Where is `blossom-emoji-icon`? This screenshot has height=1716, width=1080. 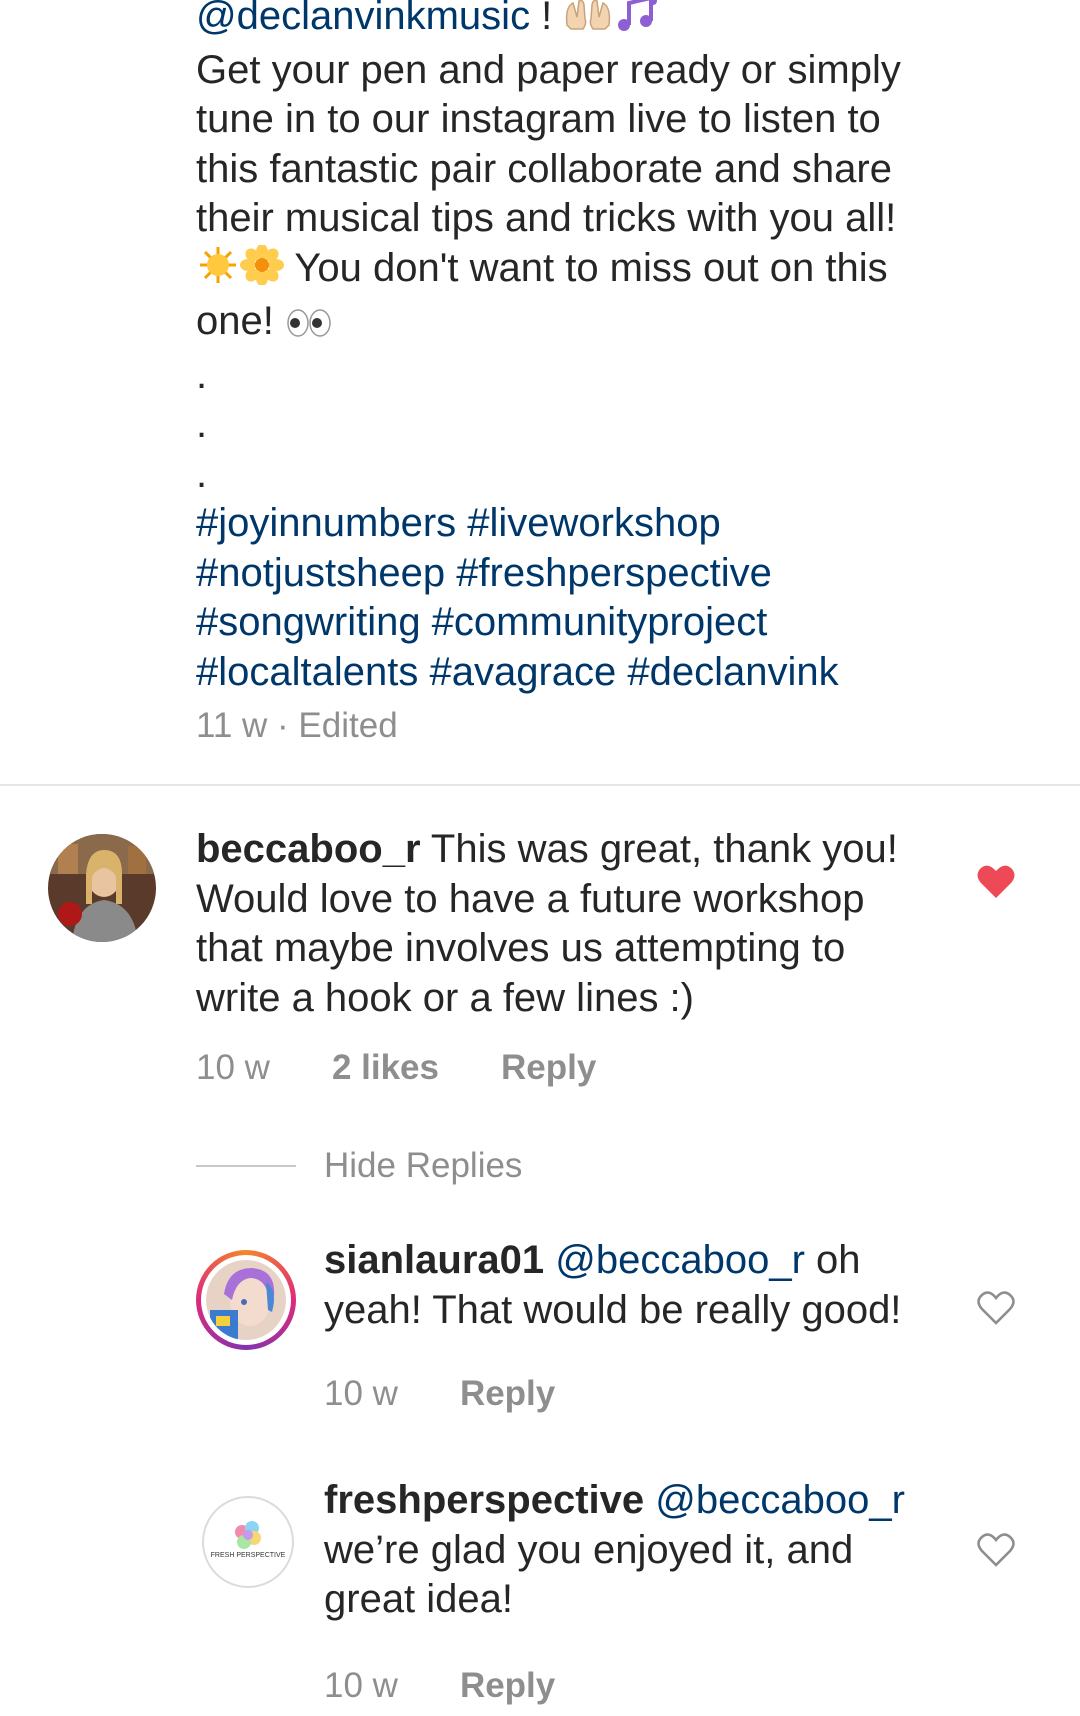 blossom-emoji-icon is located at coordinates (262, 270).